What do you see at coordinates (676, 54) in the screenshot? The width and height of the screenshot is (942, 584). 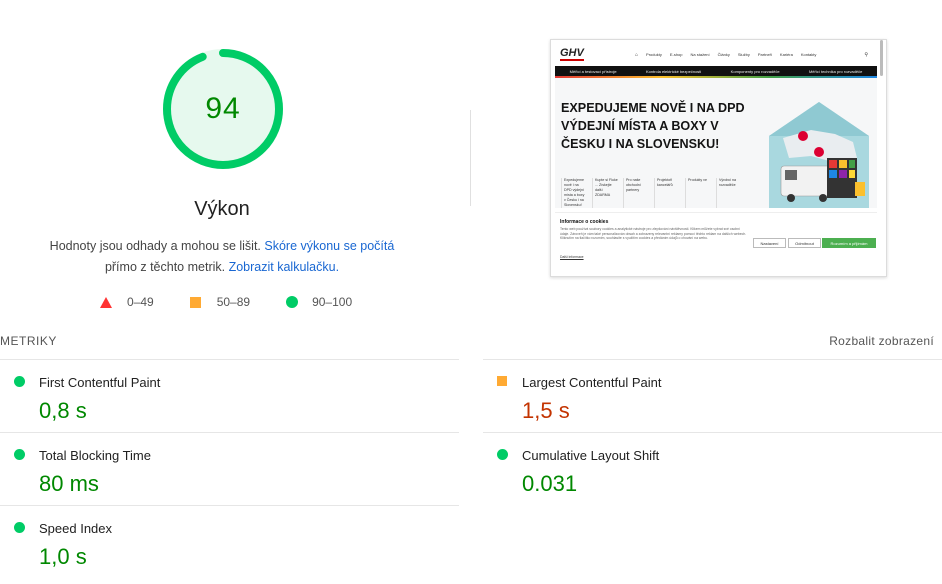 I see `screenshot-menu-item: E-shop` at bounding box center [676, 54].